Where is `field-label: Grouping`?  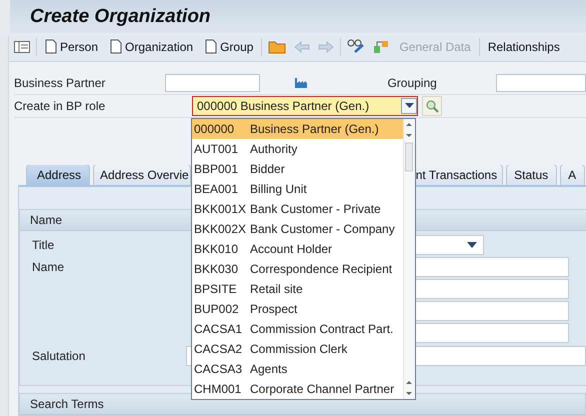 field-label: Grouping is located at coordinates (412, 83).